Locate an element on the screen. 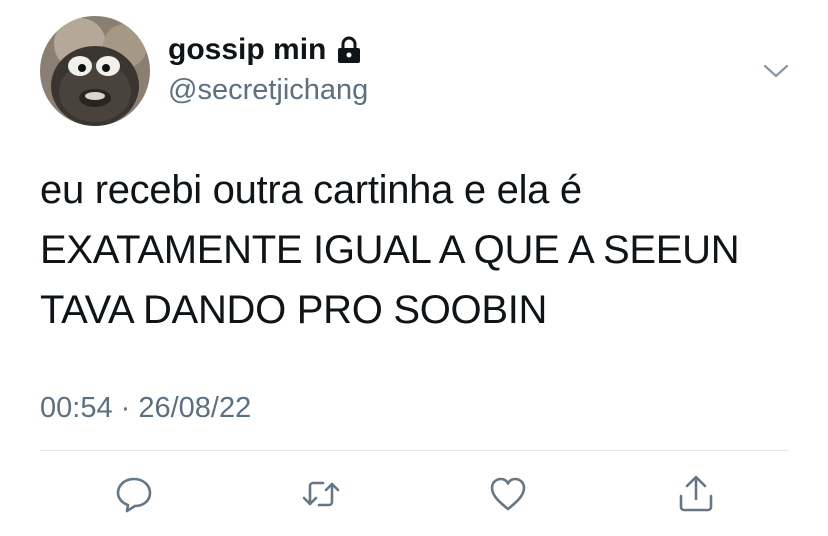 The image size is (828, 536). divider is located at coordinates (414, 450).